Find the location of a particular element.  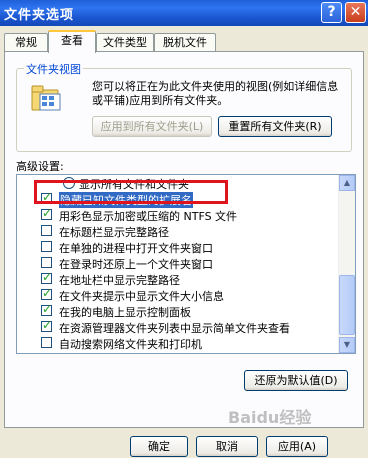

window-title: 文件夹选项 is located at coordinates (39, 15).